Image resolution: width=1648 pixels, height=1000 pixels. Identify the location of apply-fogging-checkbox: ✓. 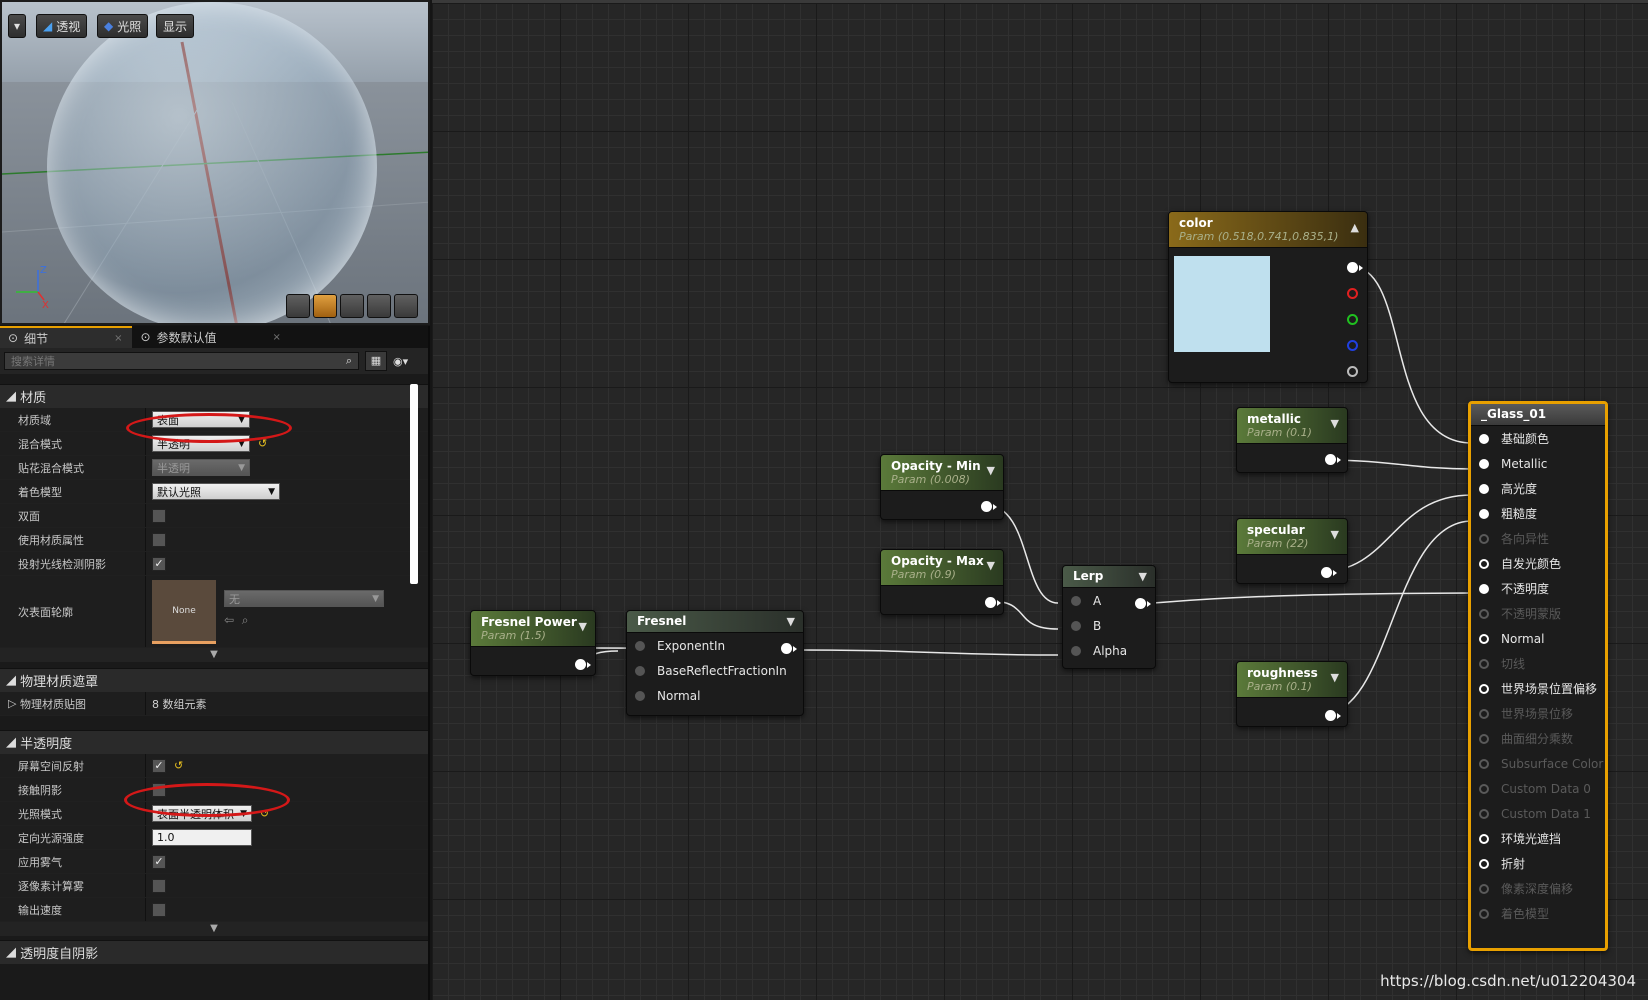
(159, 861).